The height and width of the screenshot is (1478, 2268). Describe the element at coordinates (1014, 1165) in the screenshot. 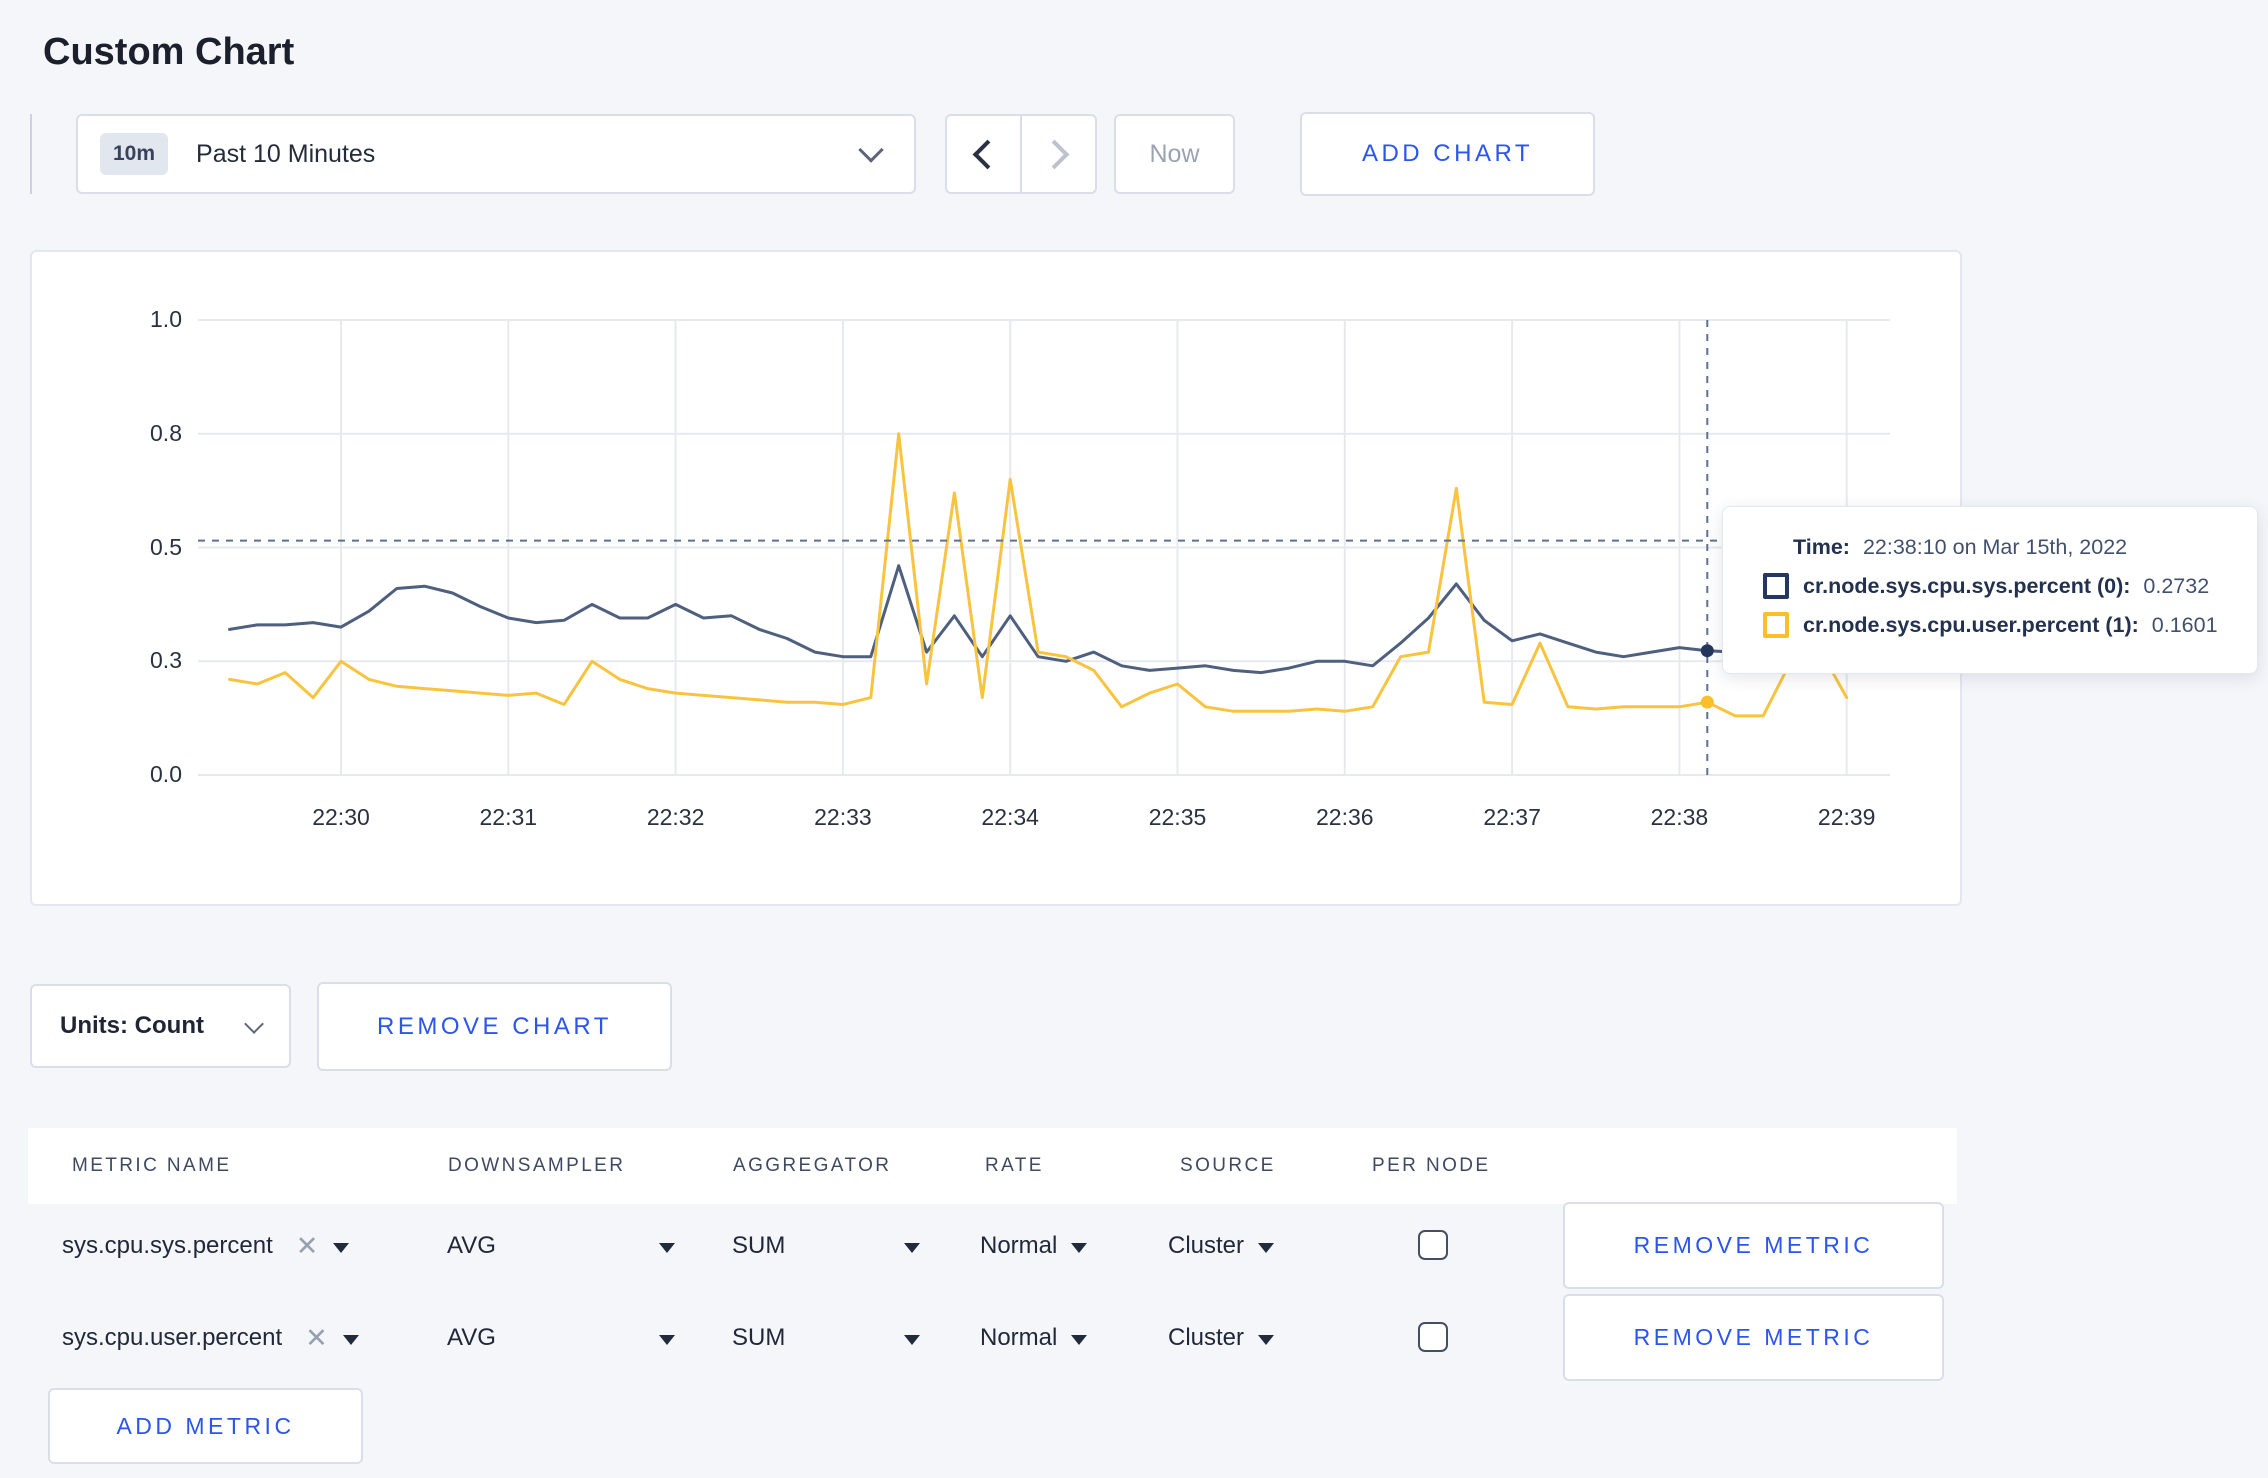

I see `column-header-rate: RATE` at that location.